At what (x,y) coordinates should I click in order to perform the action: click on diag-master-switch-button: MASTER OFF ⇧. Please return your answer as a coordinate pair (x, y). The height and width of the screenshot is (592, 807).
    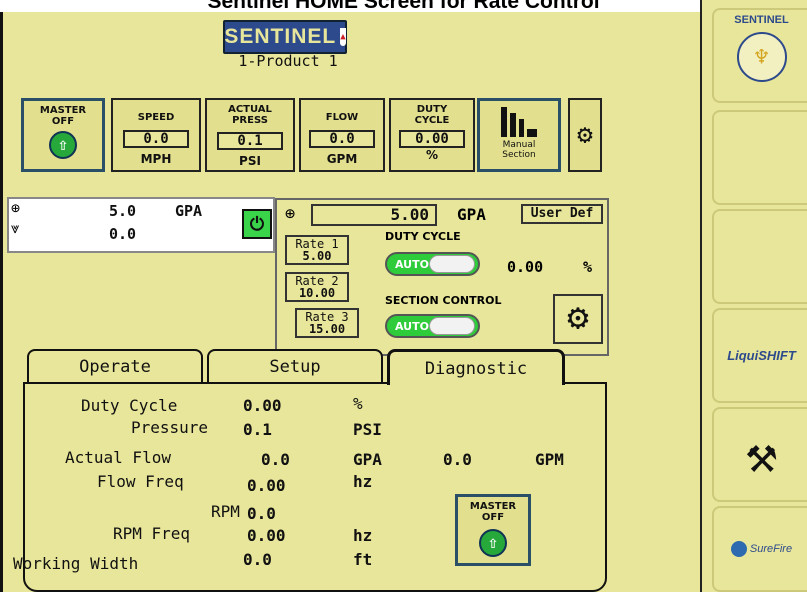
    Looking at the image, I should click on (493, 530).